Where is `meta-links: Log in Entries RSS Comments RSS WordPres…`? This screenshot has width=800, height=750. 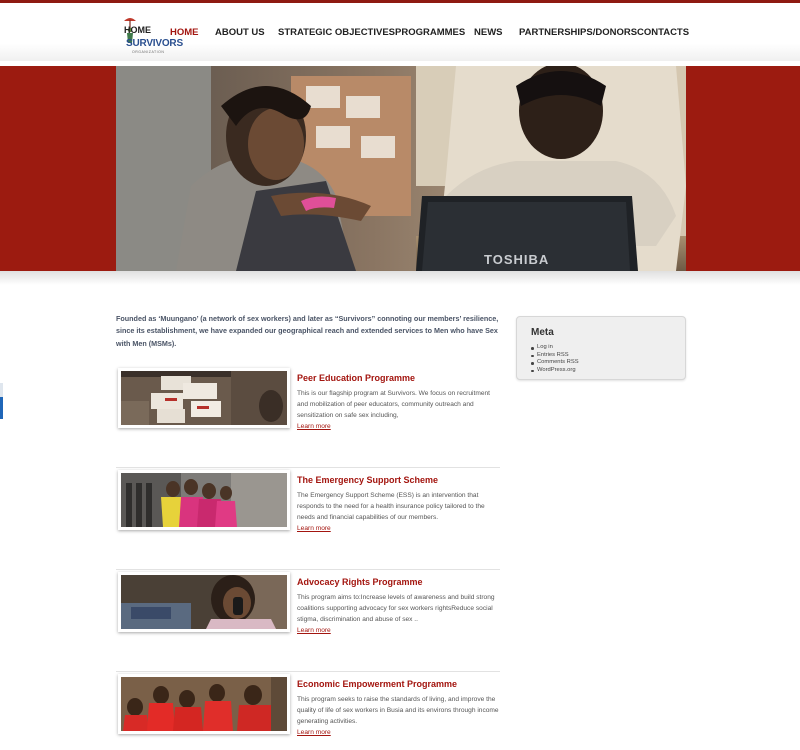
meta-links: Log in Entries RSS Comments RSS WordPres… is located at coordinates (555, 359).